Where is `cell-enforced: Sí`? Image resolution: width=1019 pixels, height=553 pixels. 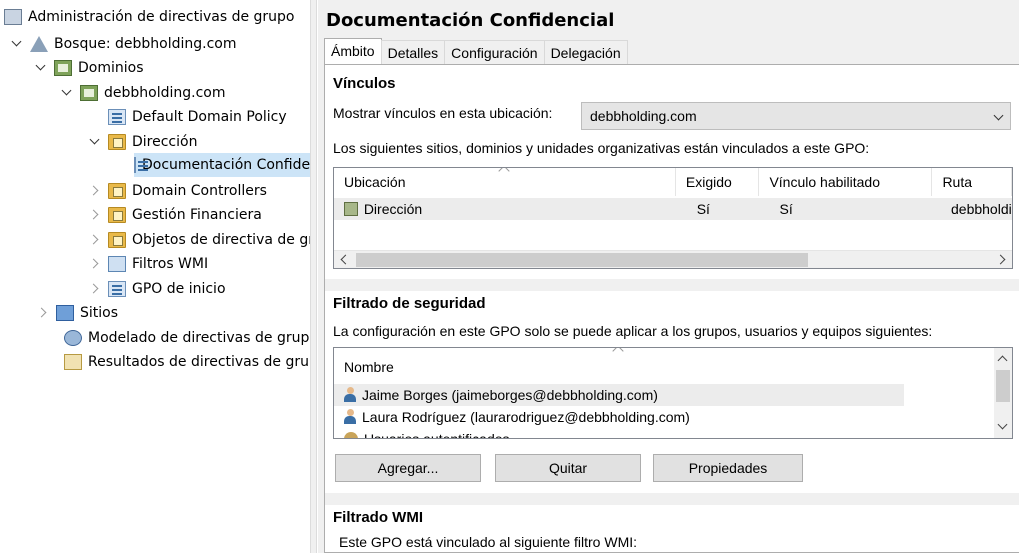 cell-enforced: Sí is located at coordinates (703, 209).